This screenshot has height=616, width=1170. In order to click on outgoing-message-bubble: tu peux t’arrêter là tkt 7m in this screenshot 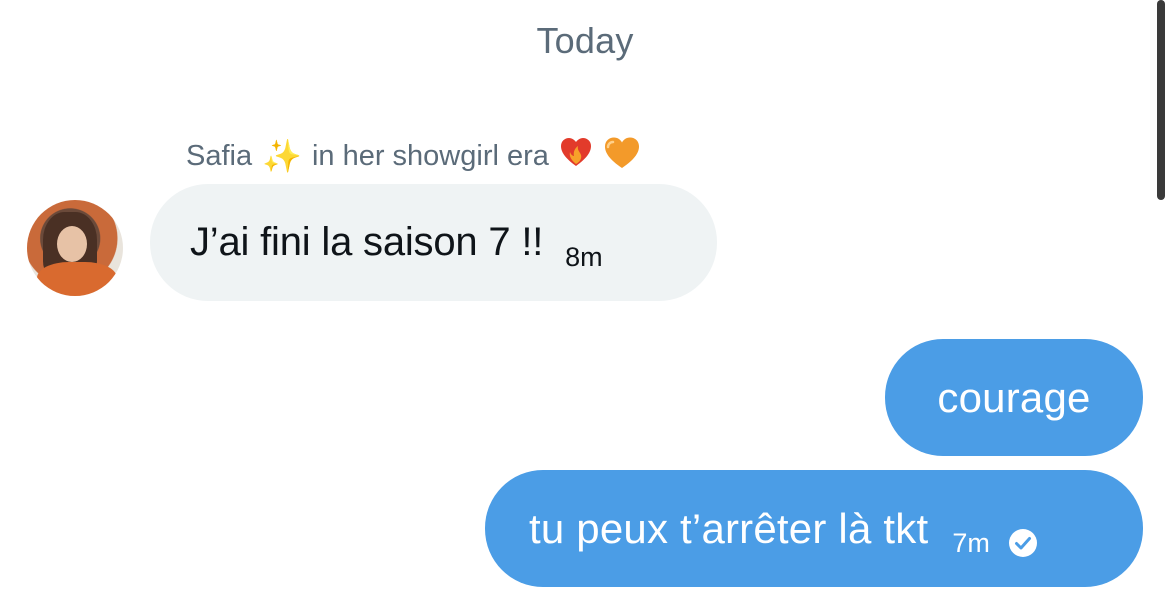, I will do `click(814, 528)`.